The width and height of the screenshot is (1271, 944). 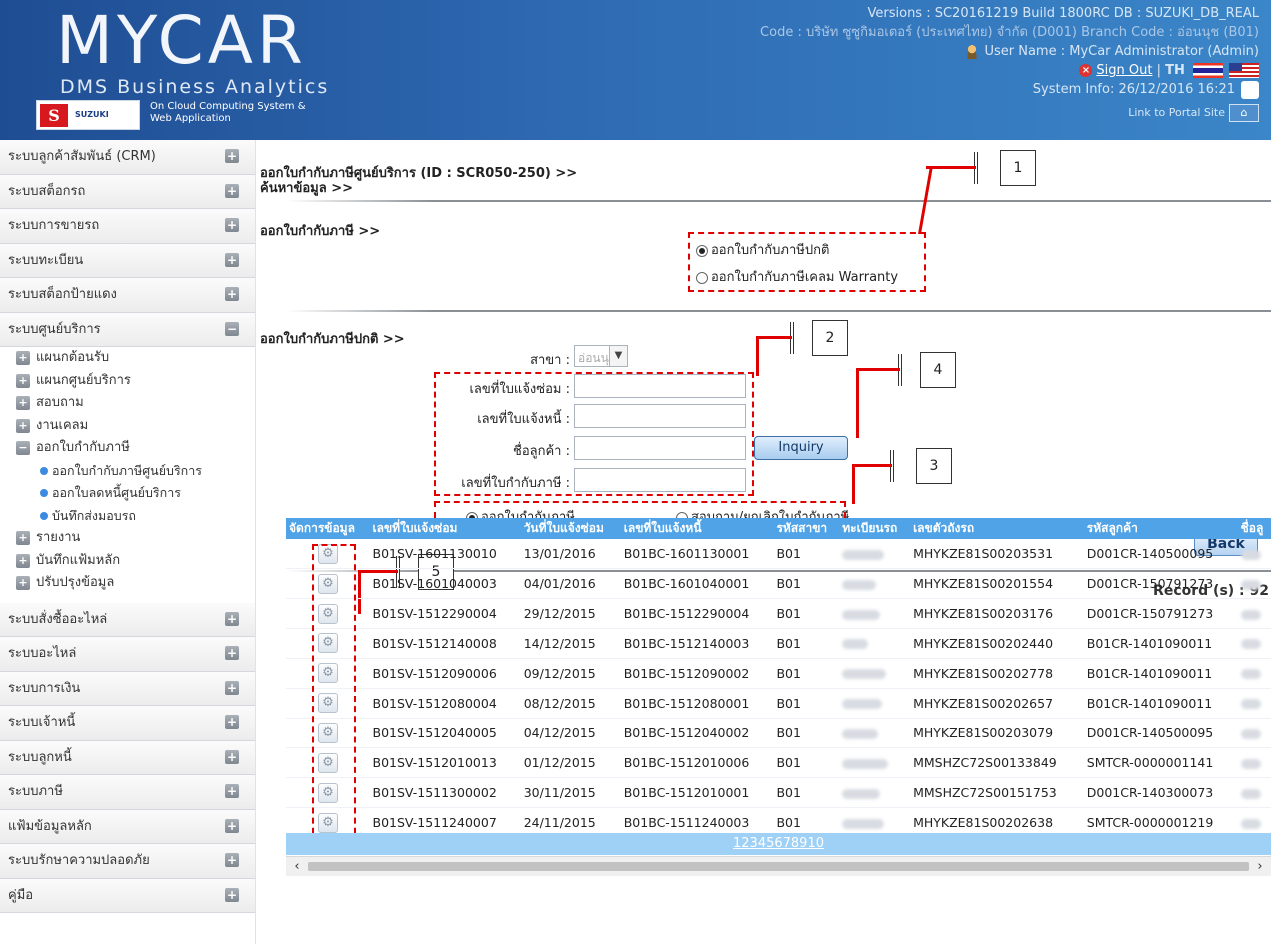 I want to click on sidebar-item: ระบบภาษี +, so click(x=127, y=792).